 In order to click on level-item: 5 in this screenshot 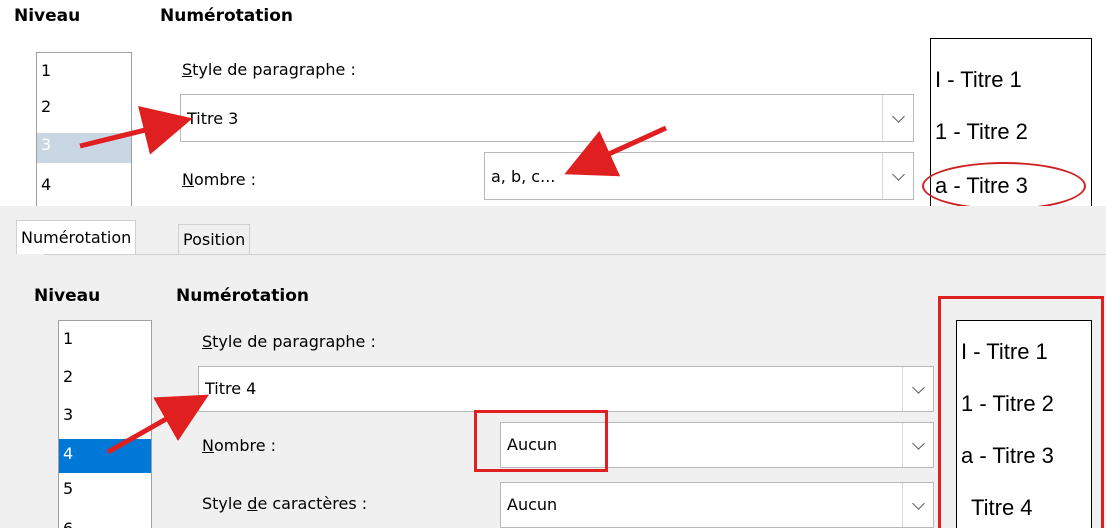, I will do `click(105, 492)`.